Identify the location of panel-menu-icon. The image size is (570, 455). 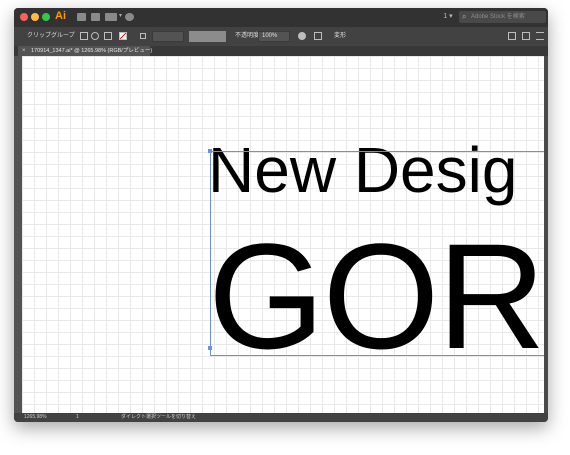
(540, 36).